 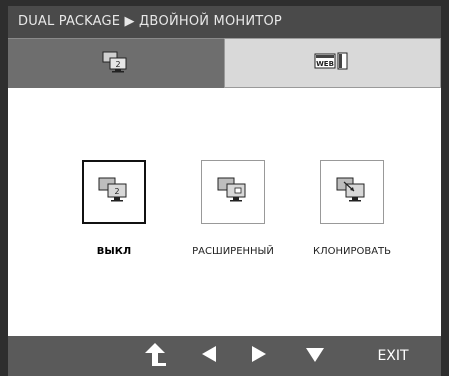 What do you see at coordinates (224, 22) in the screenshot?
I see `menu-title: DUAL PACKAGE ▶ ДВОЙНОЙ МОНИТОР` at bounding box center [224, 22].